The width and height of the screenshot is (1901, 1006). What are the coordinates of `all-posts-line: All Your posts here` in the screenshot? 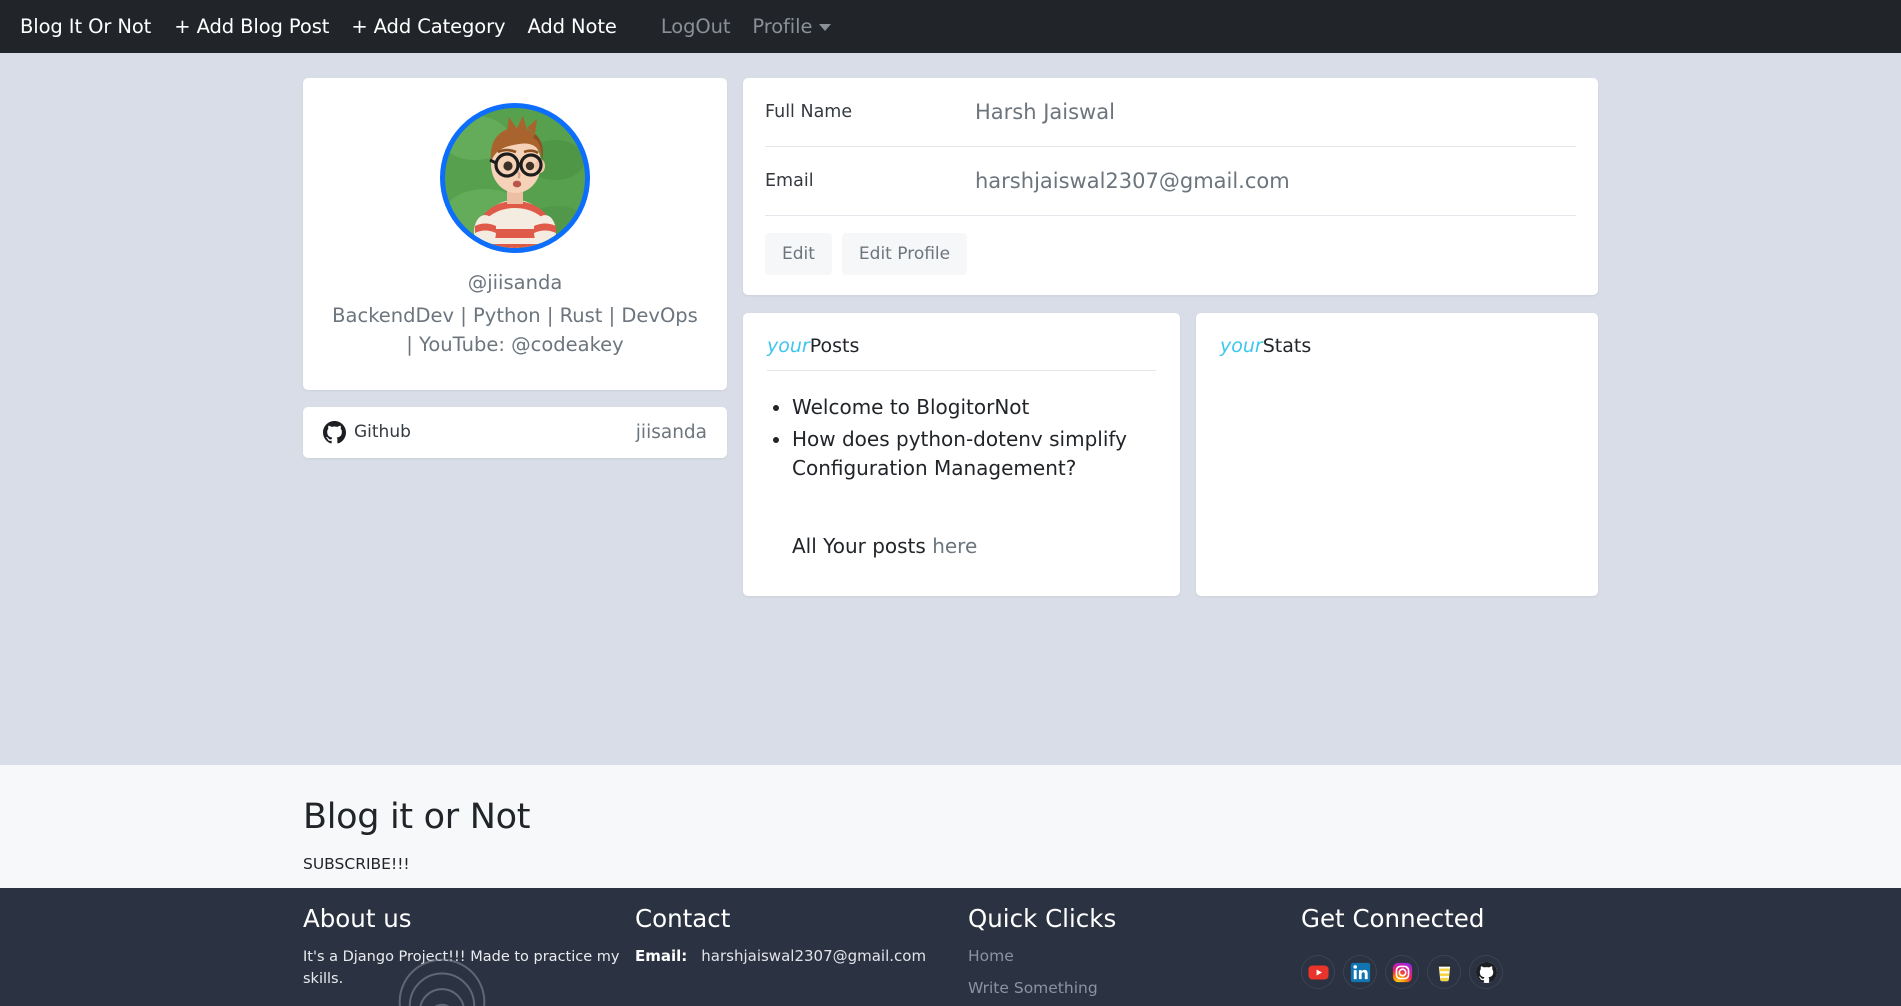 It's located at (961, 546).